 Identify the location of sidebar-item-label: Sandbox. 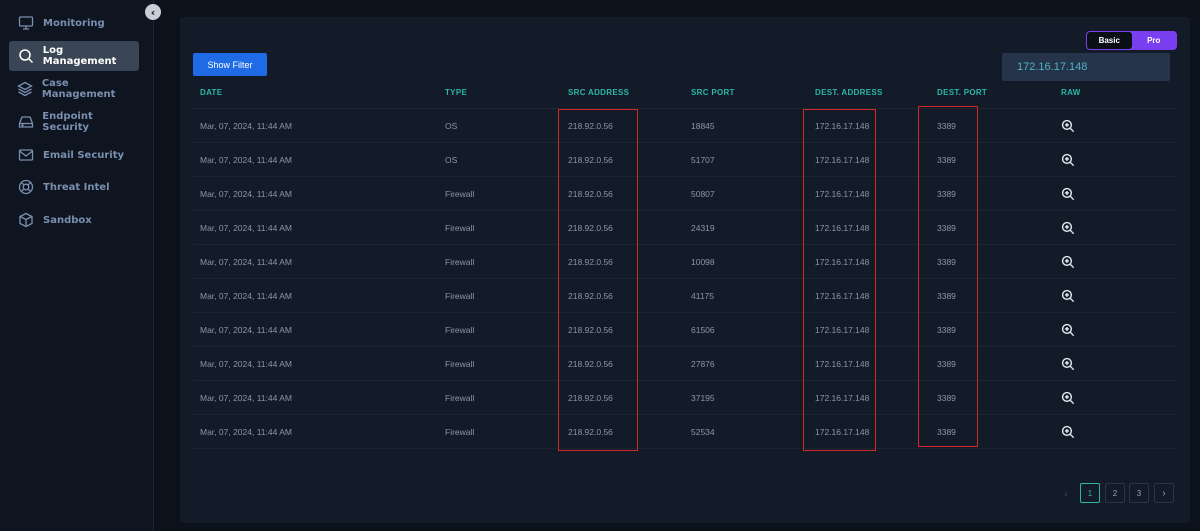
(67, 220).